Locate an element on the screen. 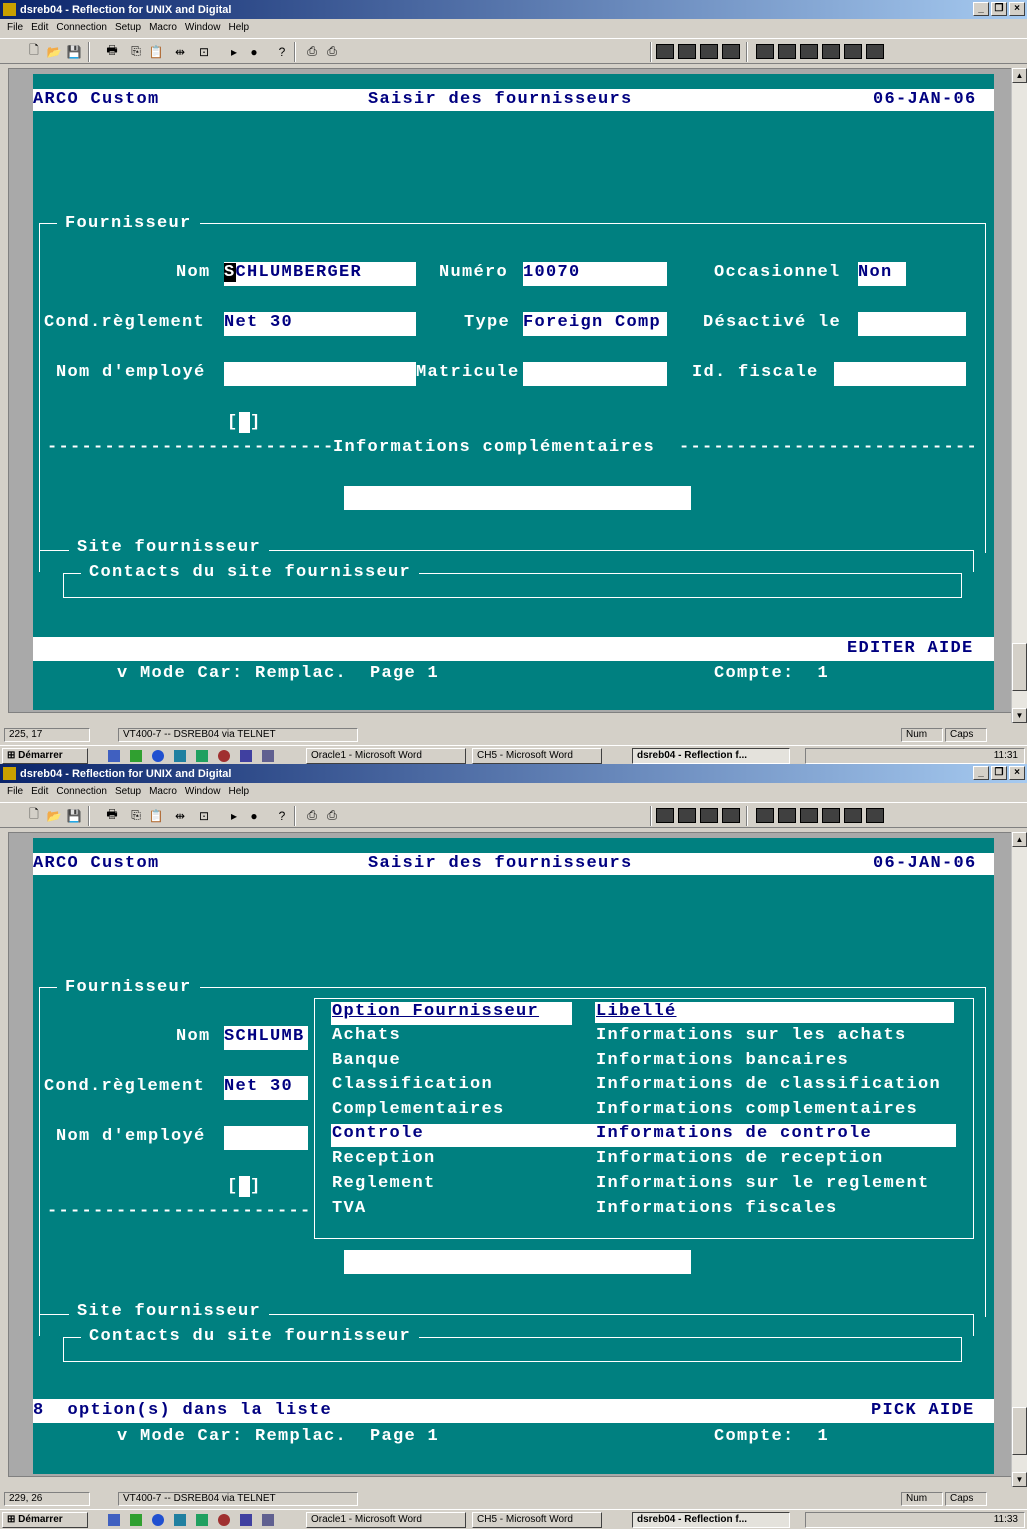  task-ch5: CH5 - Microsoft Word is located at coordinates (537, 756).